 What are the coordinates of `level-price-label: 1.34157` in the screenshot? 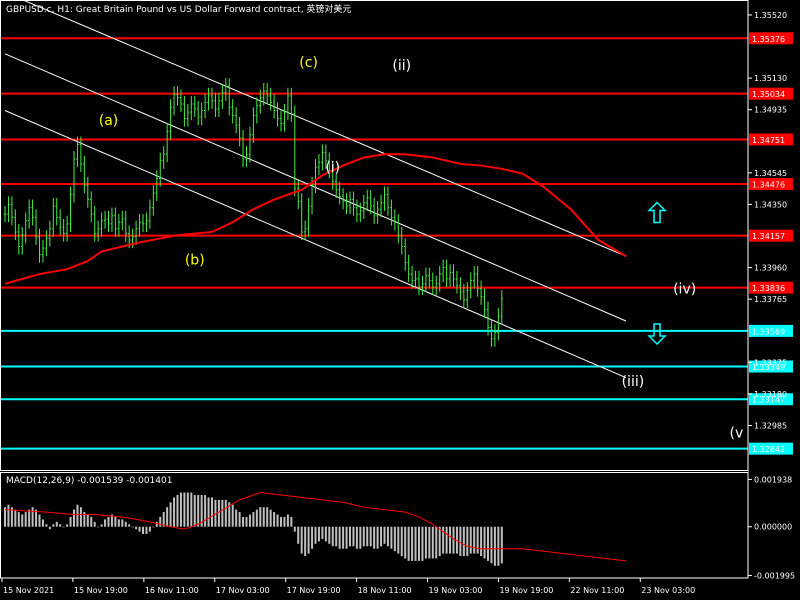 It's located at (768, 236).